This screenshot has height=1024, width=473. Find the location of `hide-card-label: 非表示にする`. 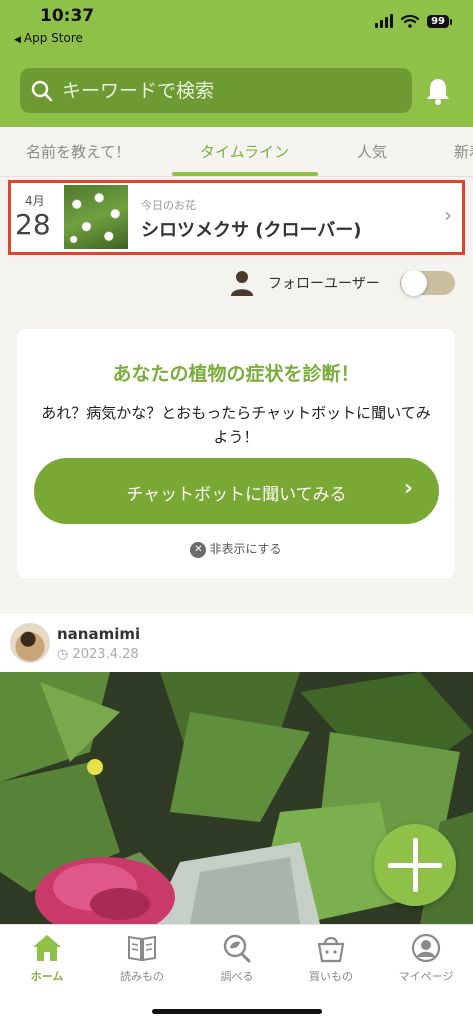

hide-card-label: 非表示にする is located at coordinates (245, 549).